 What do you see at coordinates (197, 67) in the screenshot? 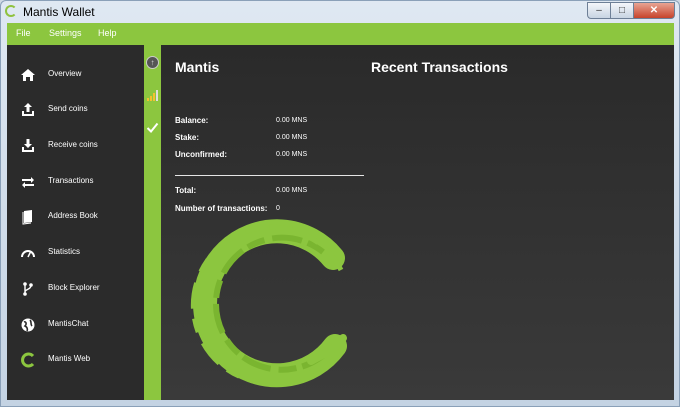
I see `wallet-title: Mantis` at bounding box center [197, 67].